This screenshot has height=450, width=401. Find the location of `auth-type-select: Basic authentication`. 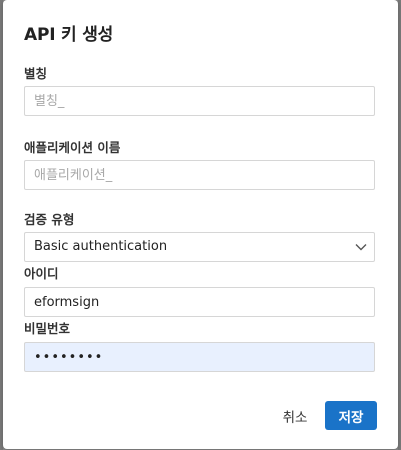

auth-type-select: Basic authentication is located at coordinates (199, 247).